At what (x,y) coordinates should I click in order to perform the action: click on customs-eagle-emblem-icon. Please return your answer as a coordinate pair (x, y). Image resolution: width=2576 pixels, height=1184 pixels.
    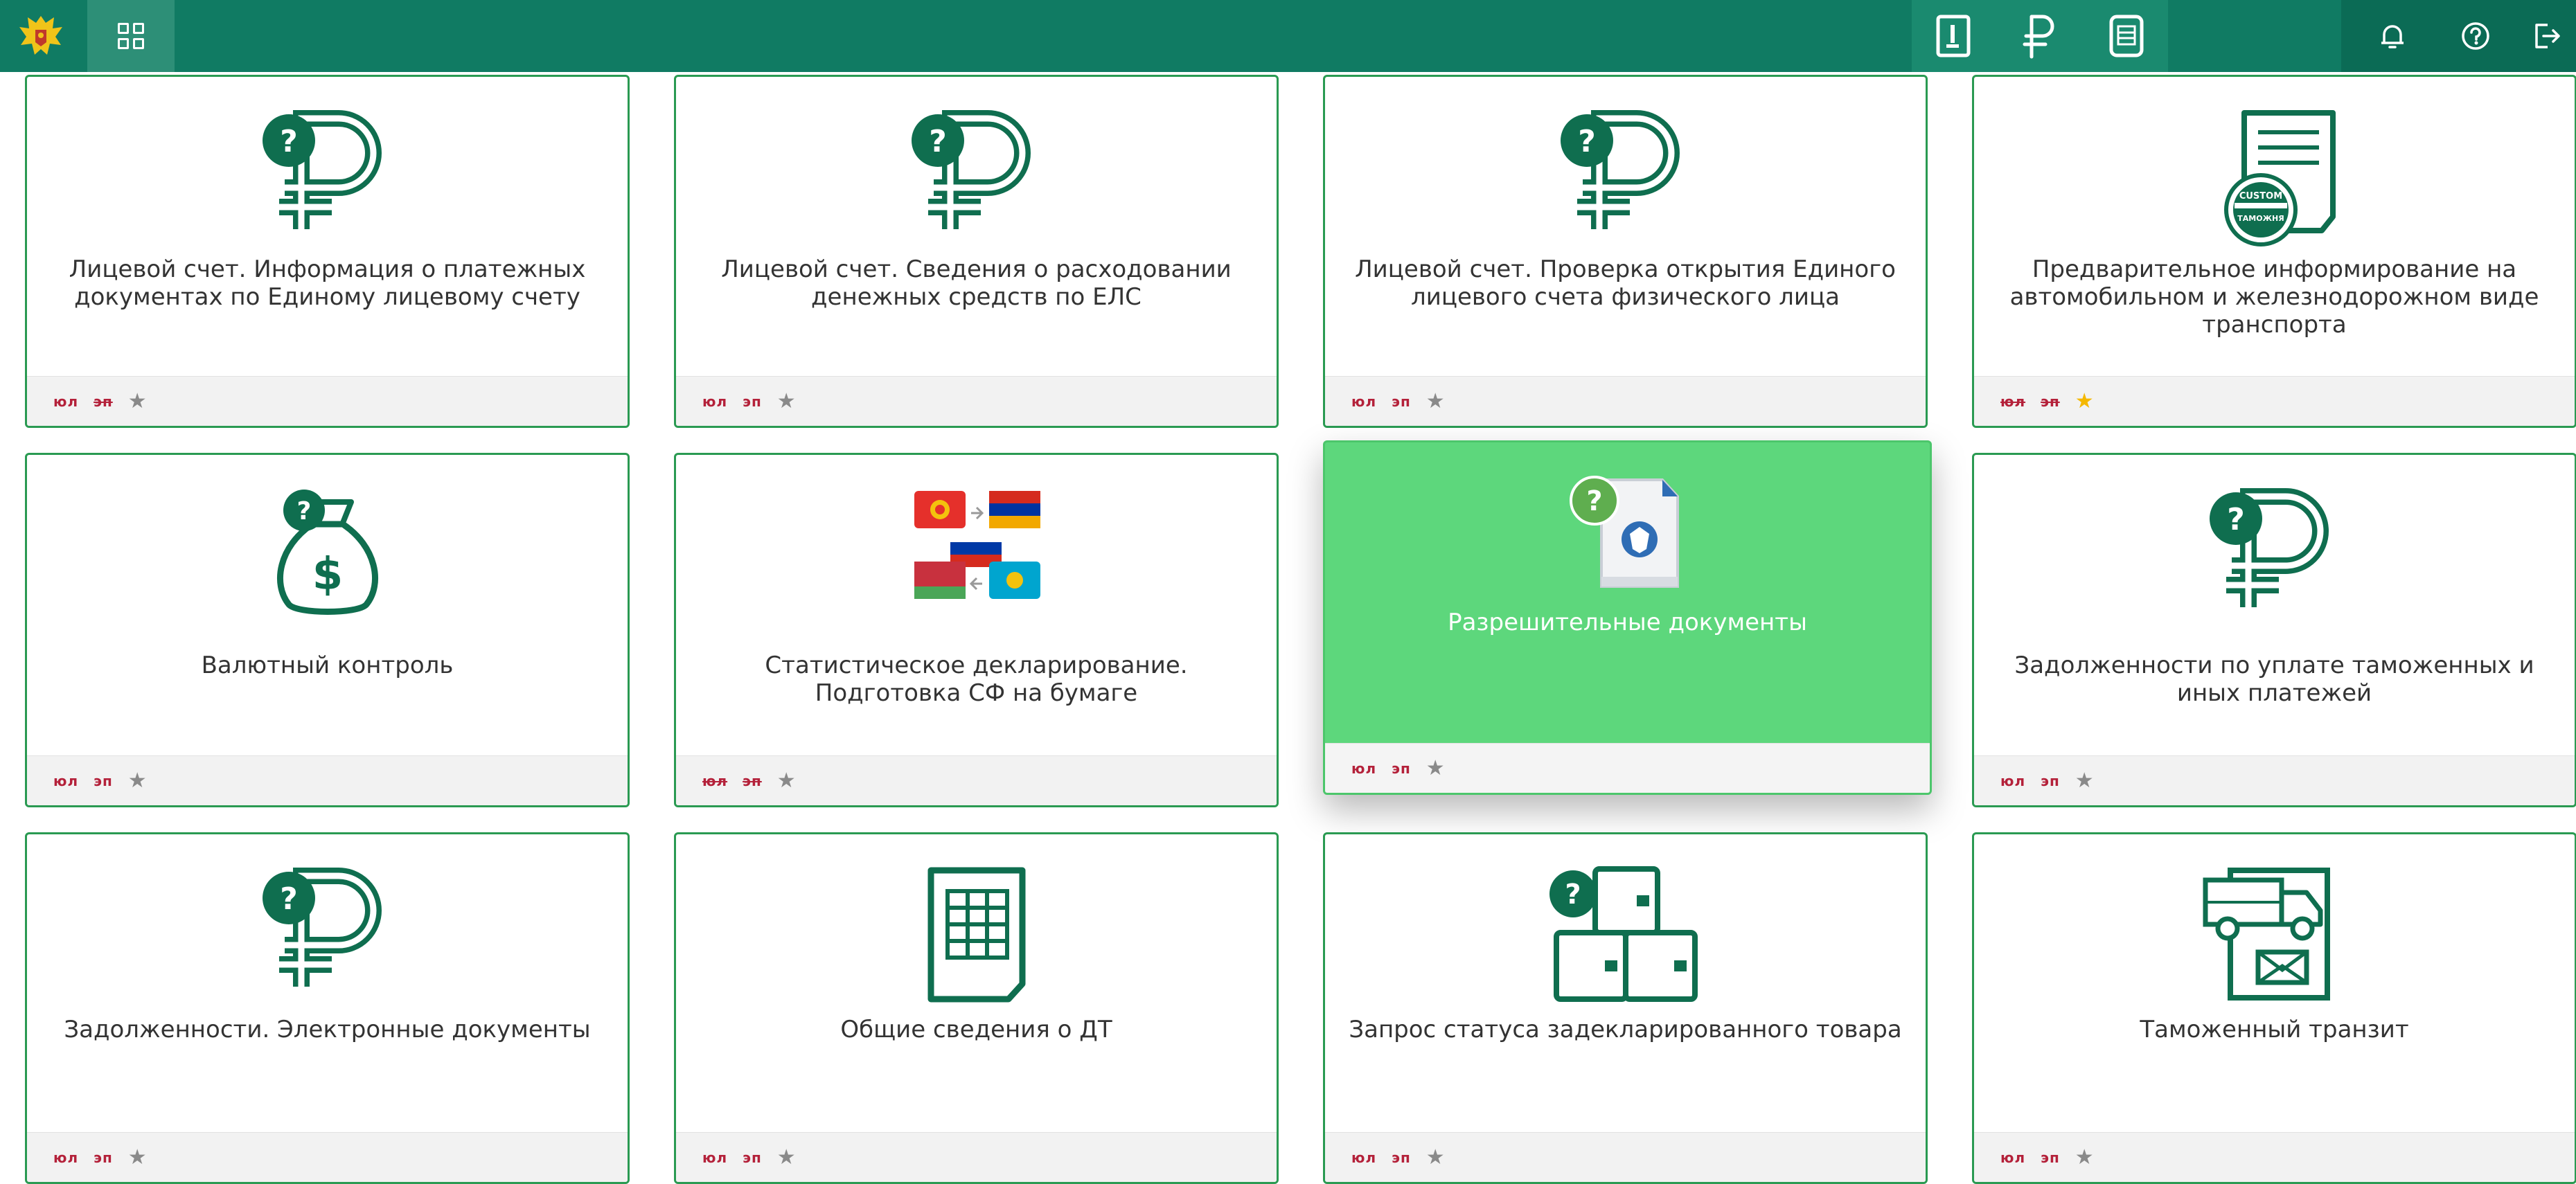
    Looking at the image, I should click on (41, 36).